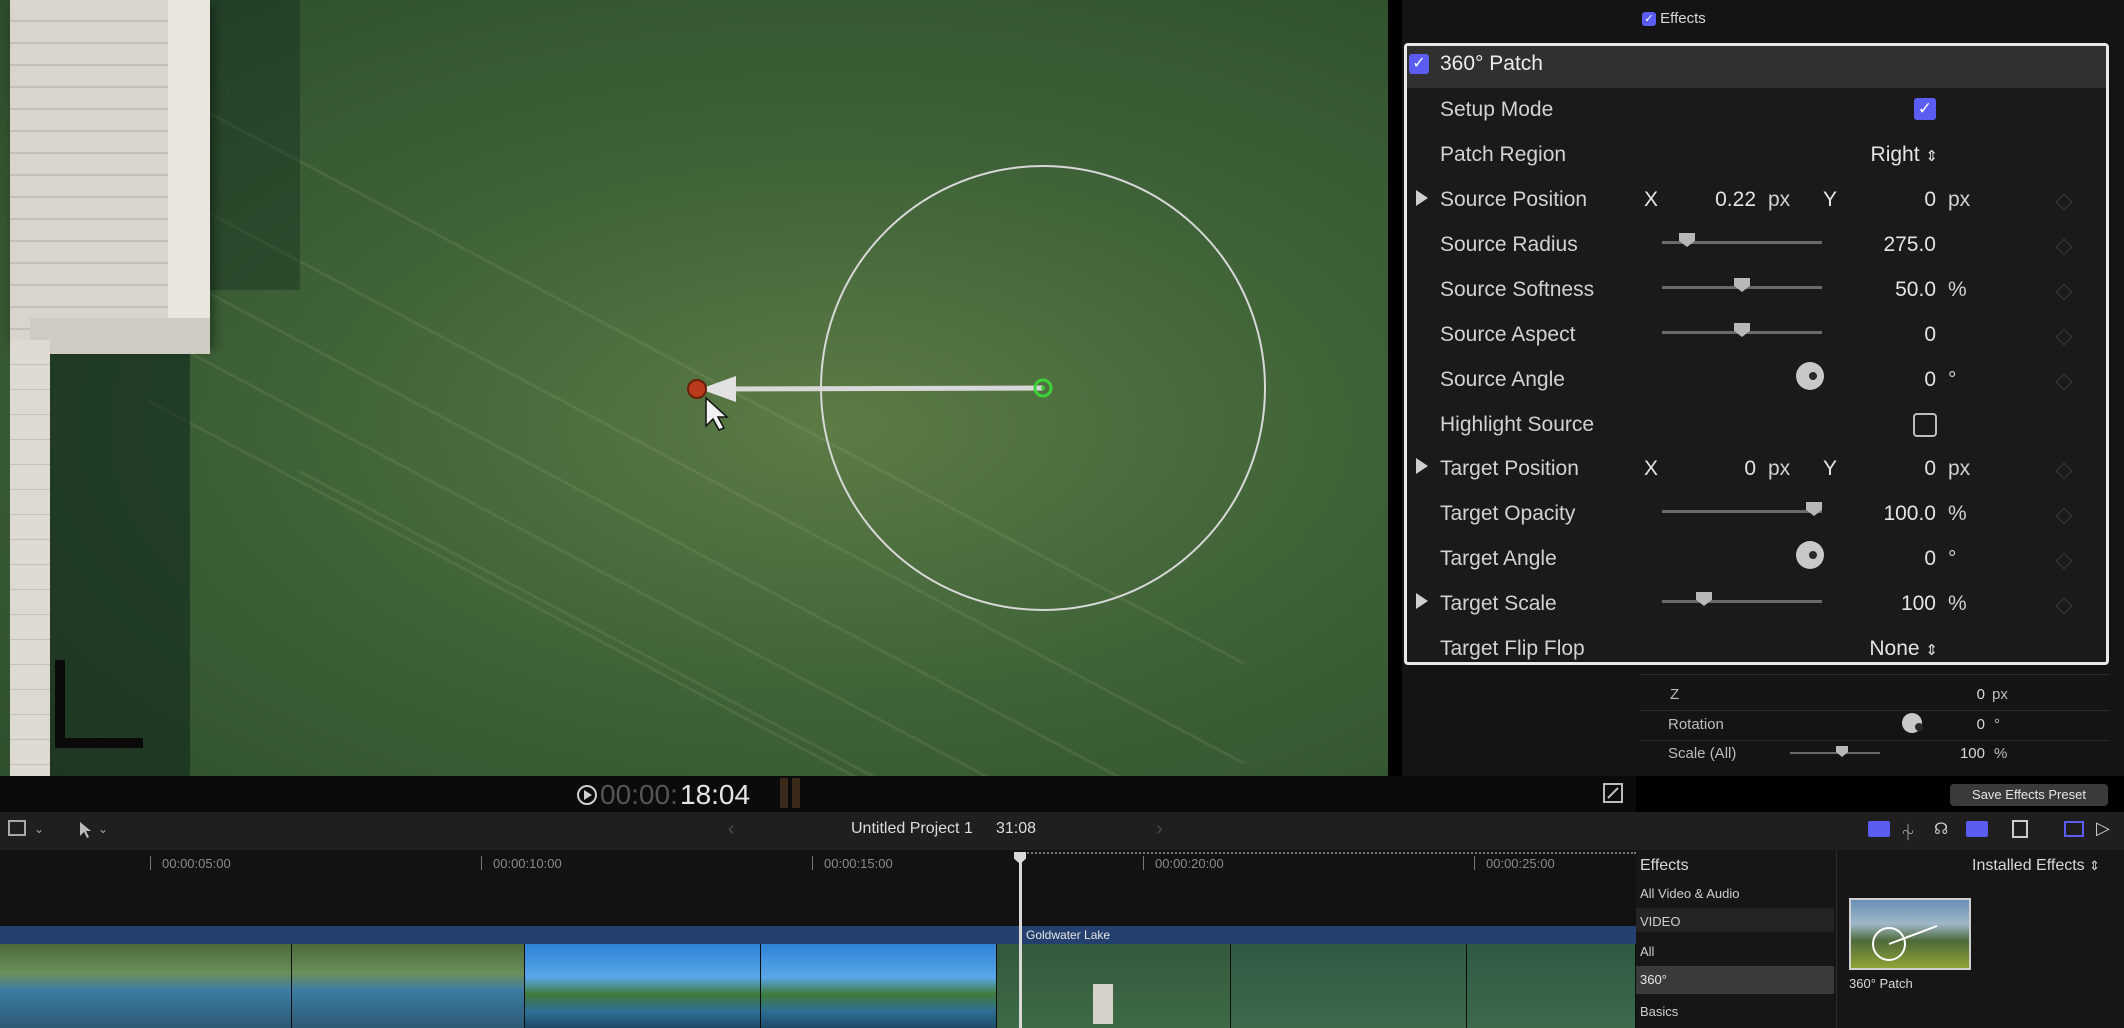 This screenshot has width=2124, height=1028. Describe the element at coordinates (1830, 199) in the screenshot. I see `source-y-label: Y` at that location.